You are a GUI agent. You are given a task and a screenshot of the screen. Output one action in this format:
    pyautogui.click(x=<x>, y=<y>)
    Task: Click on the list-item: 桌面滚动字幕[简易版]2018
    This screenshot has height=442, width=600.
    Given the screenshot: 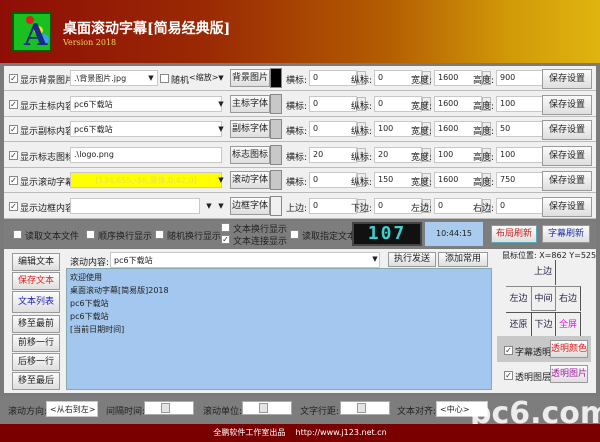 What is the action you would take?
    pyautogui.click(x=279, y=291)
    